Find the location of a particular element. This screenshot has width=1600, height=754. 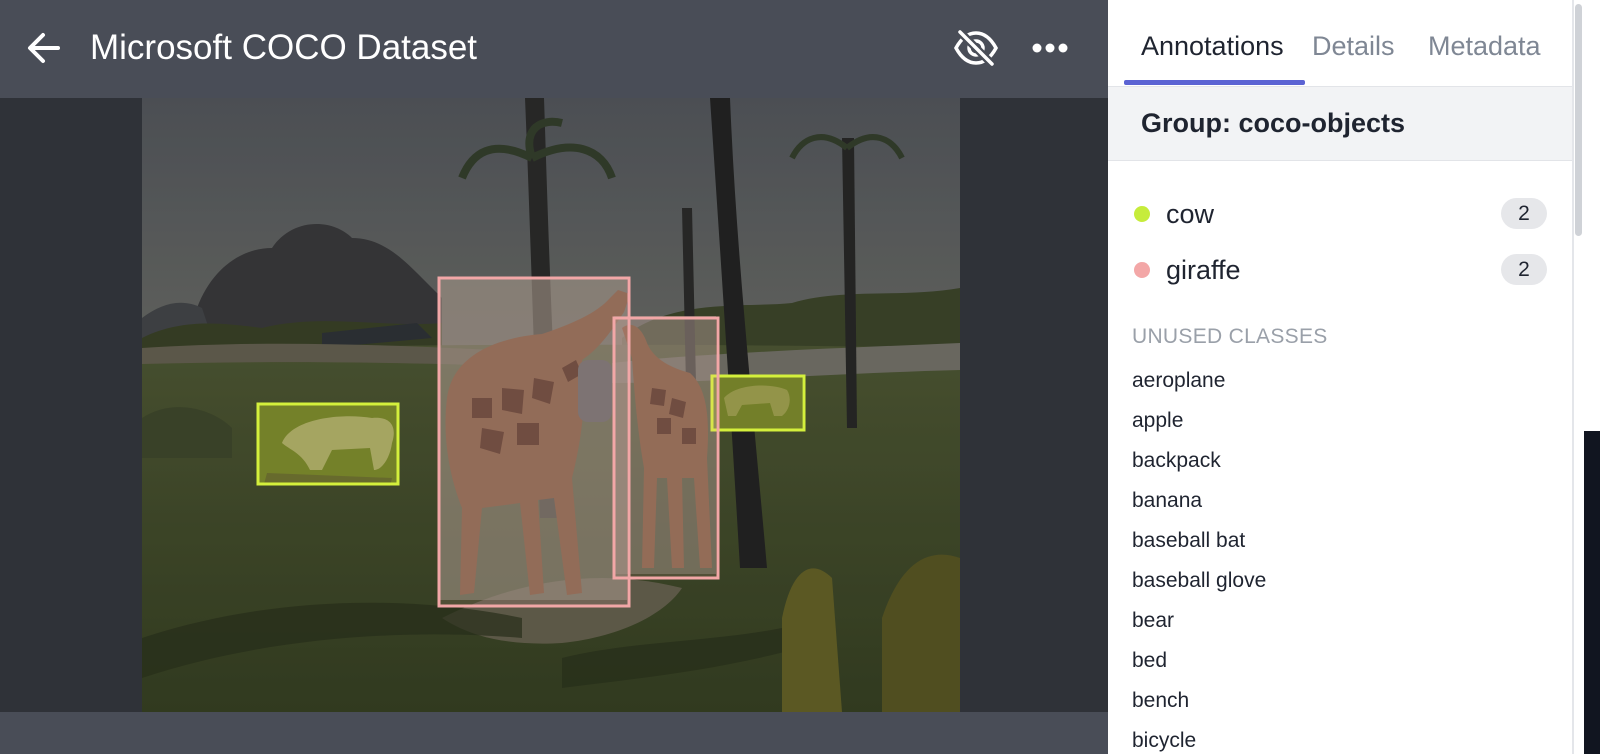

class-name: giraffe is located at coordinates (1203, 270).